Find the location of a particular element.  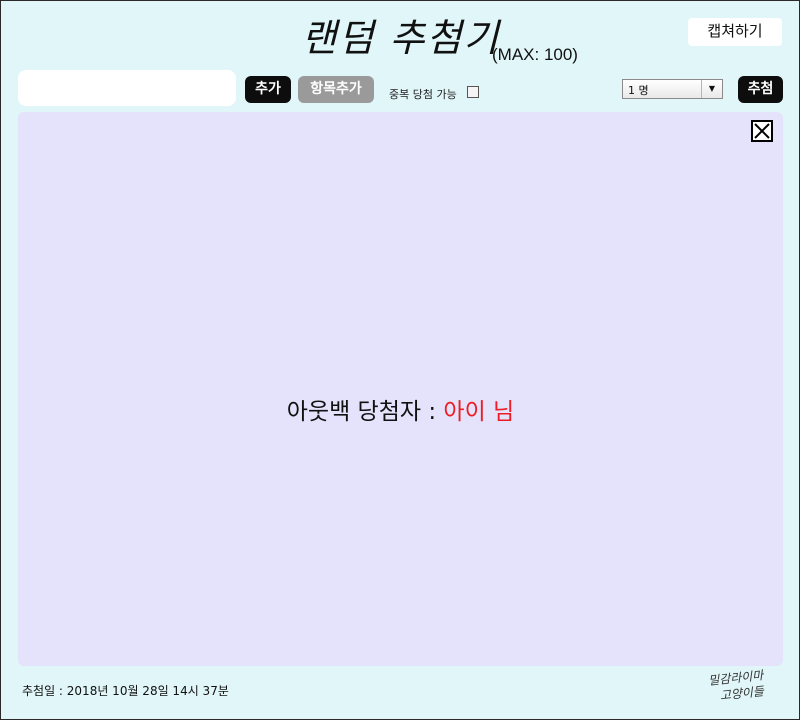

close-button is located at coordinates (762, 131).